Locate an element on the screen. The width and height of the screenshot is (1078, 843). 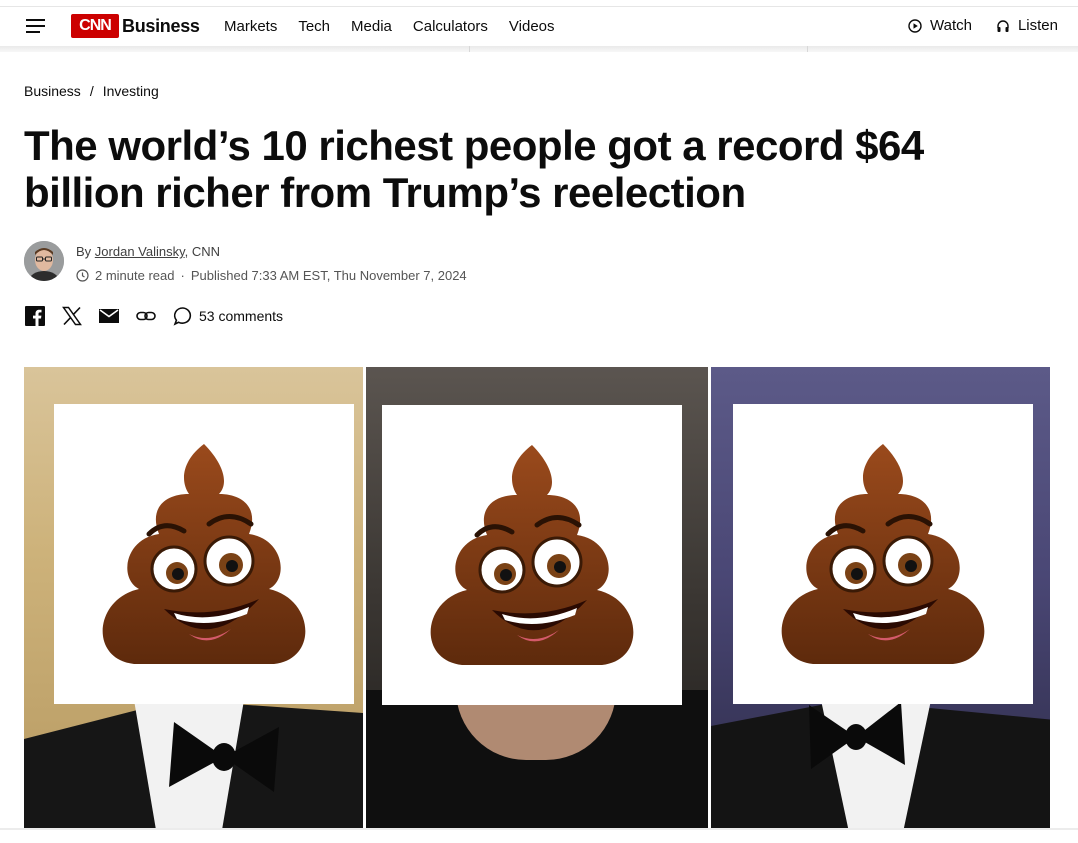
emoji-cover-center is located at coordinates (532, 555).